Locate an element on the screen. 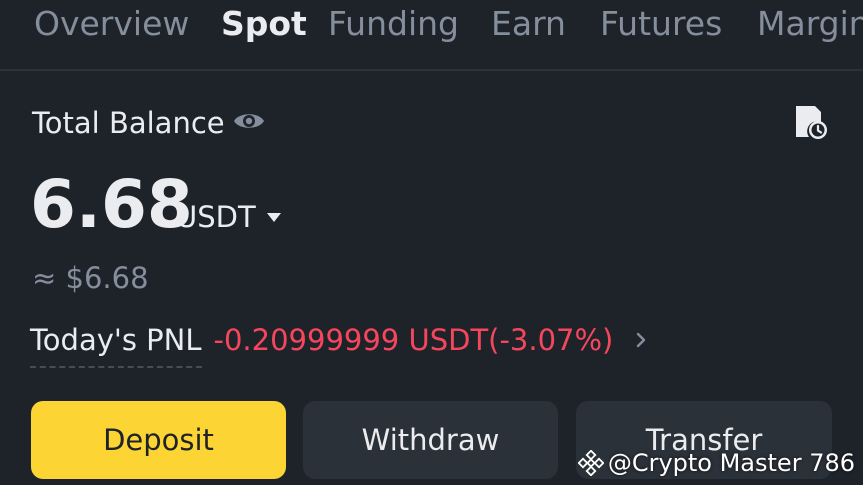  tab-spot: Spot is located at coordinates (264, 24).